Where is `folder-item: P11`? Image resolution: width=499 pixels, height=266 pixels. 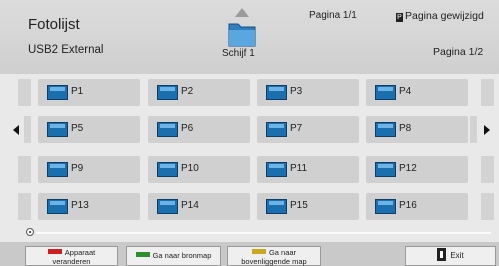
folder-item: P11 is located at coordinates (308, 169).